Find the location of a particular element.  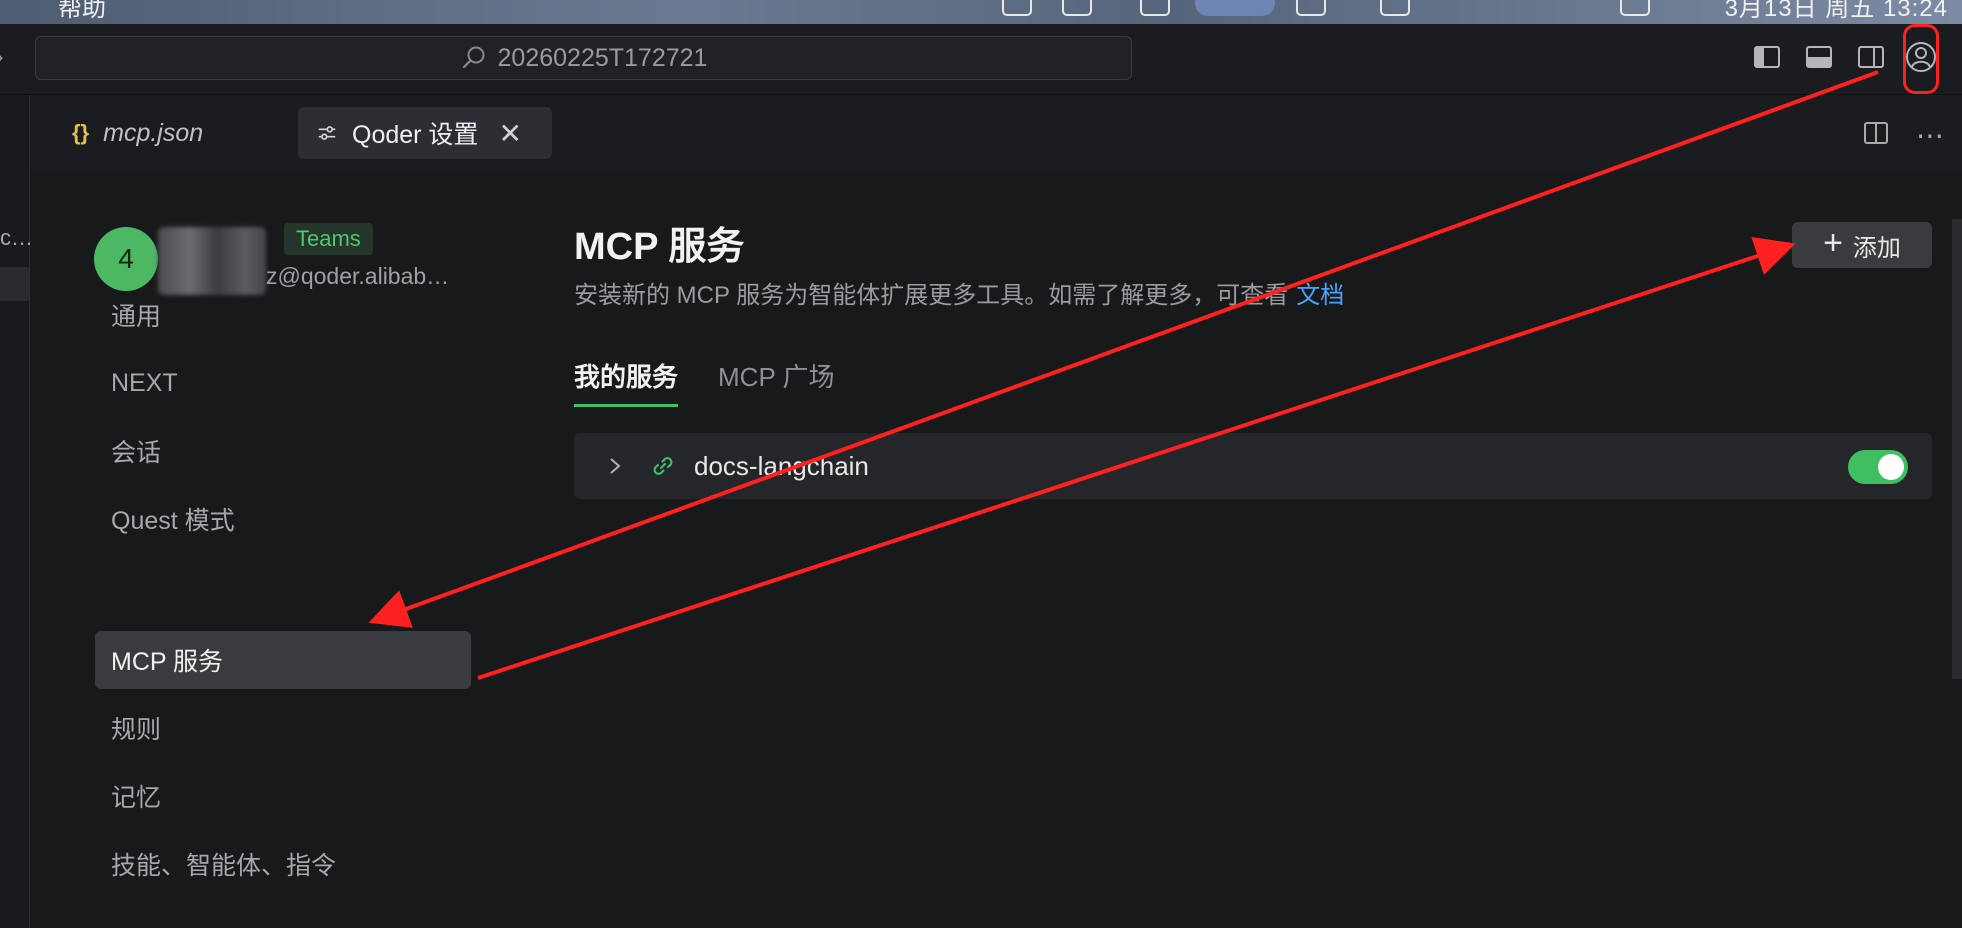

chevron-right-icon is located at coordinates (615, 466).